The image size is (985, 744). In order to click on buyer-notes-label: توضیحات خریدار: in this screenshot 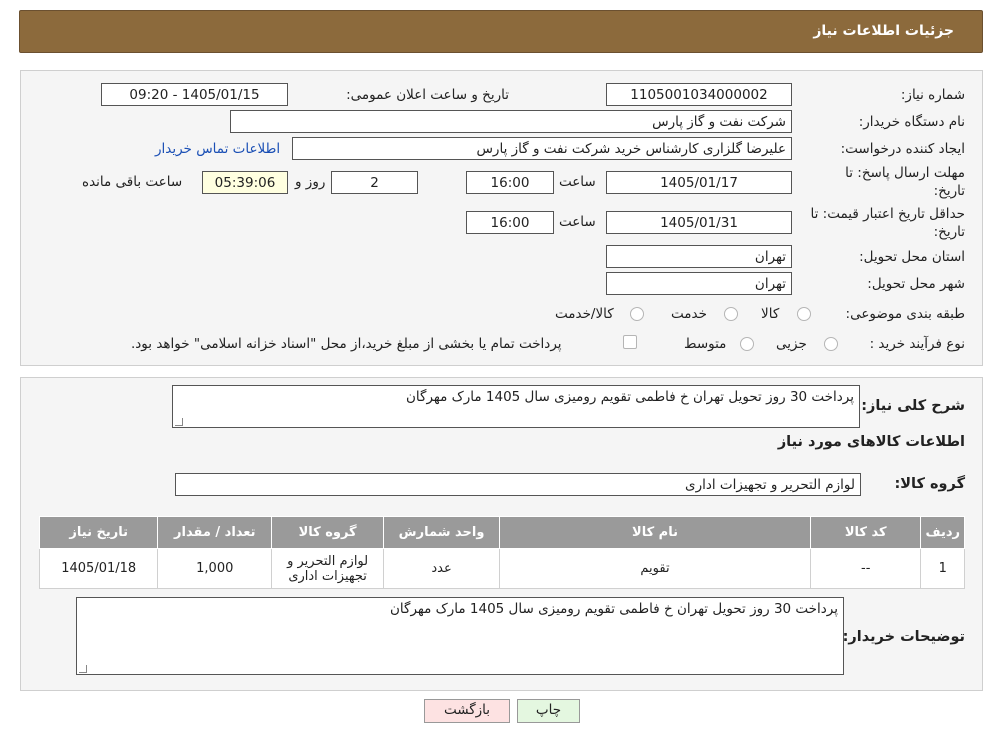, I will do `click(903, 637)`.